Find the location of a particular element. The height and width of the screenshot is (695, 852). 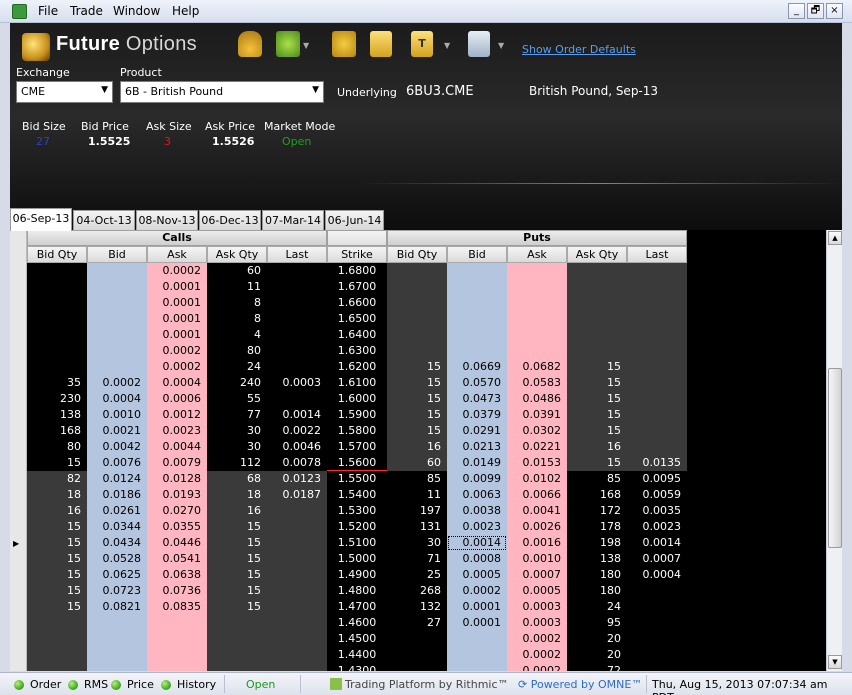

call-bid-cell: 0.0528 is located at coordinates (117, 559).